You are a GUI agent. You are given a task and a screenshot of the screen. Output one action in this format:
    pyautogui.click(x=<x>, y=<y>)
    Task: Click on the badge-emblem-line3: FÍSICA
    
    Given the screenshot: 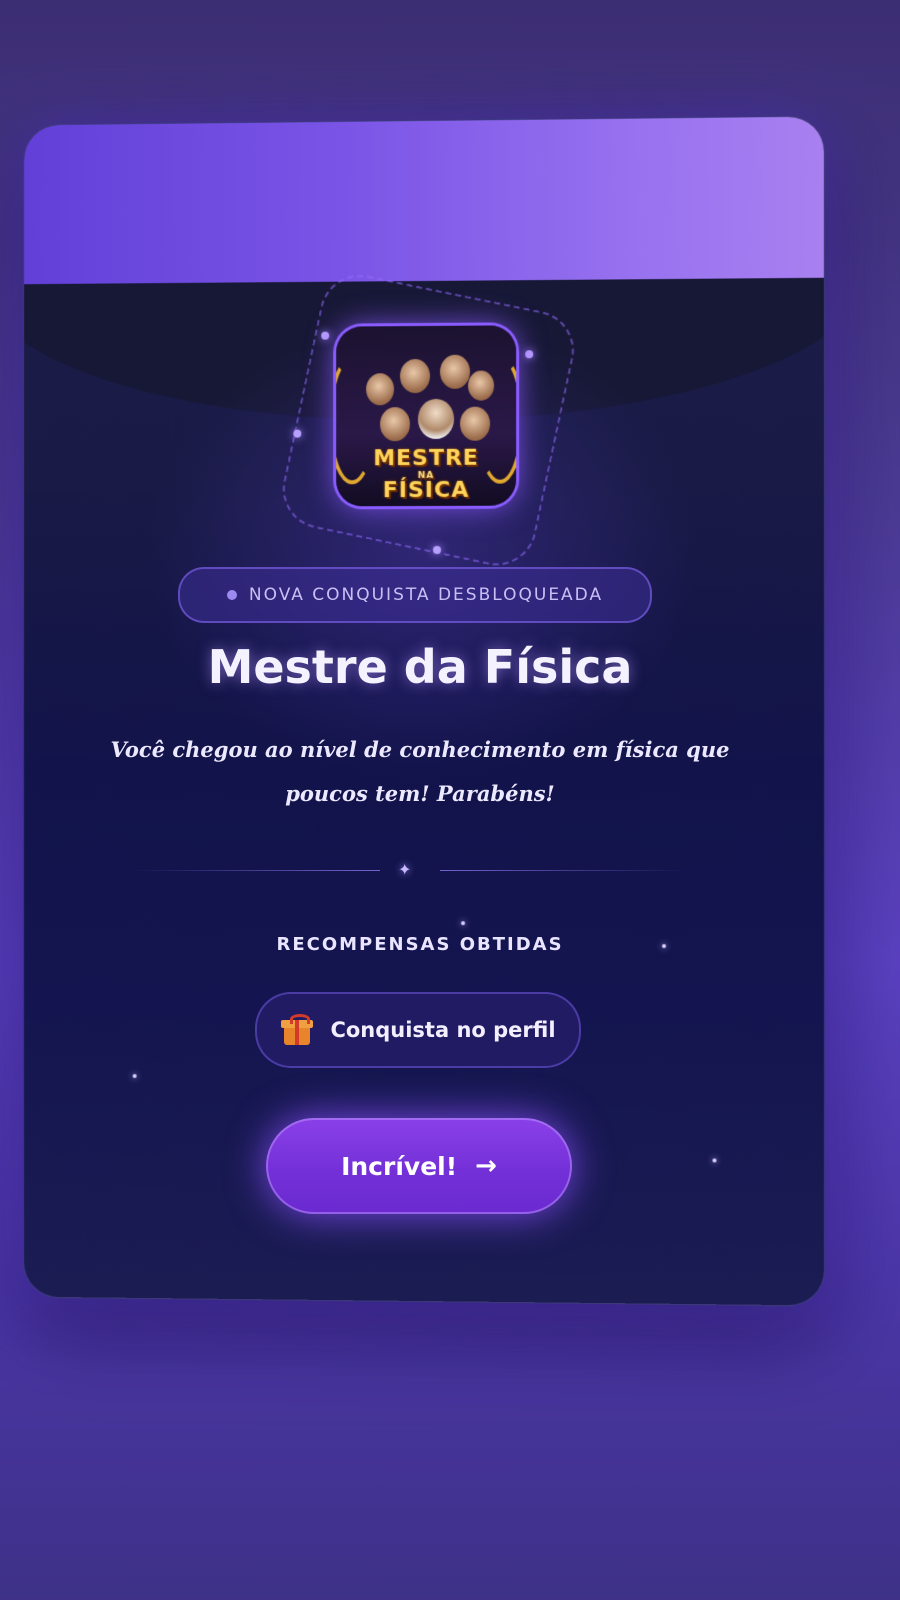 What is the action you would take?
    pyautogui.click(x=426, y=490)
    